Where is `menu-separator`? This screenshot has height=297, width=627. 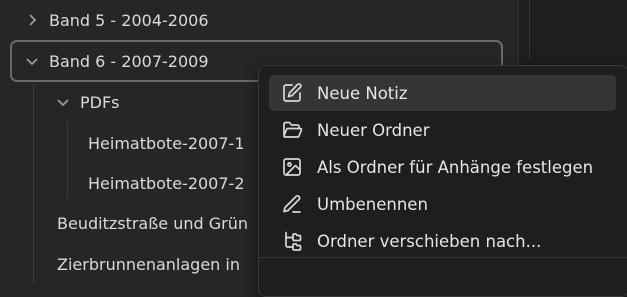 menu-separator is located at coordinates (443, 257).